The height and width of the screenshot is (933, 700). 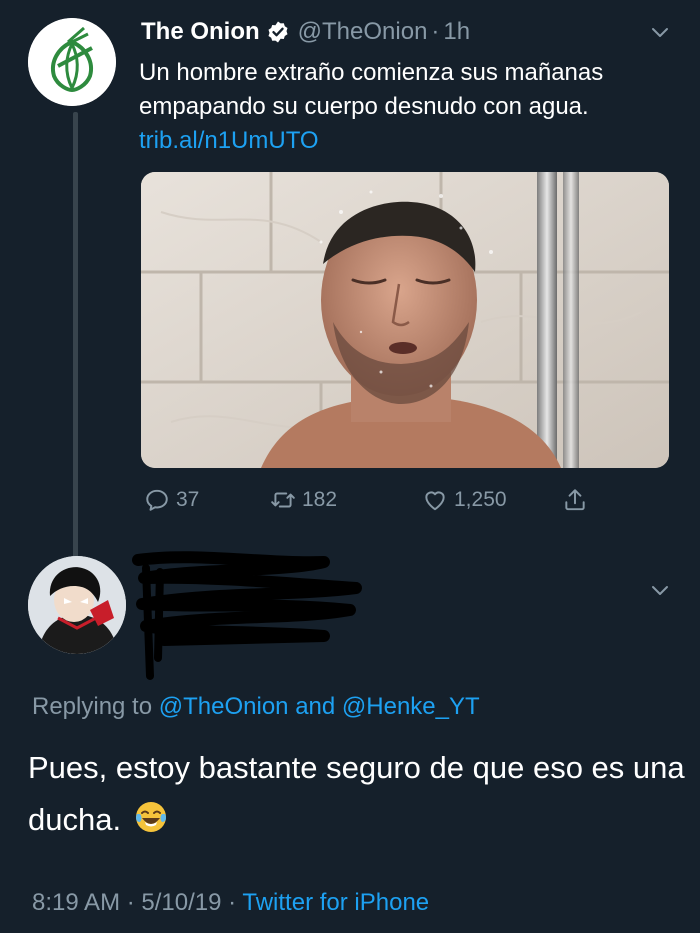 What do you see at coordinates (151, 815) in the screenshot?
I see `laughing-crying-emoji-icon` at bounding box center [151, 815].